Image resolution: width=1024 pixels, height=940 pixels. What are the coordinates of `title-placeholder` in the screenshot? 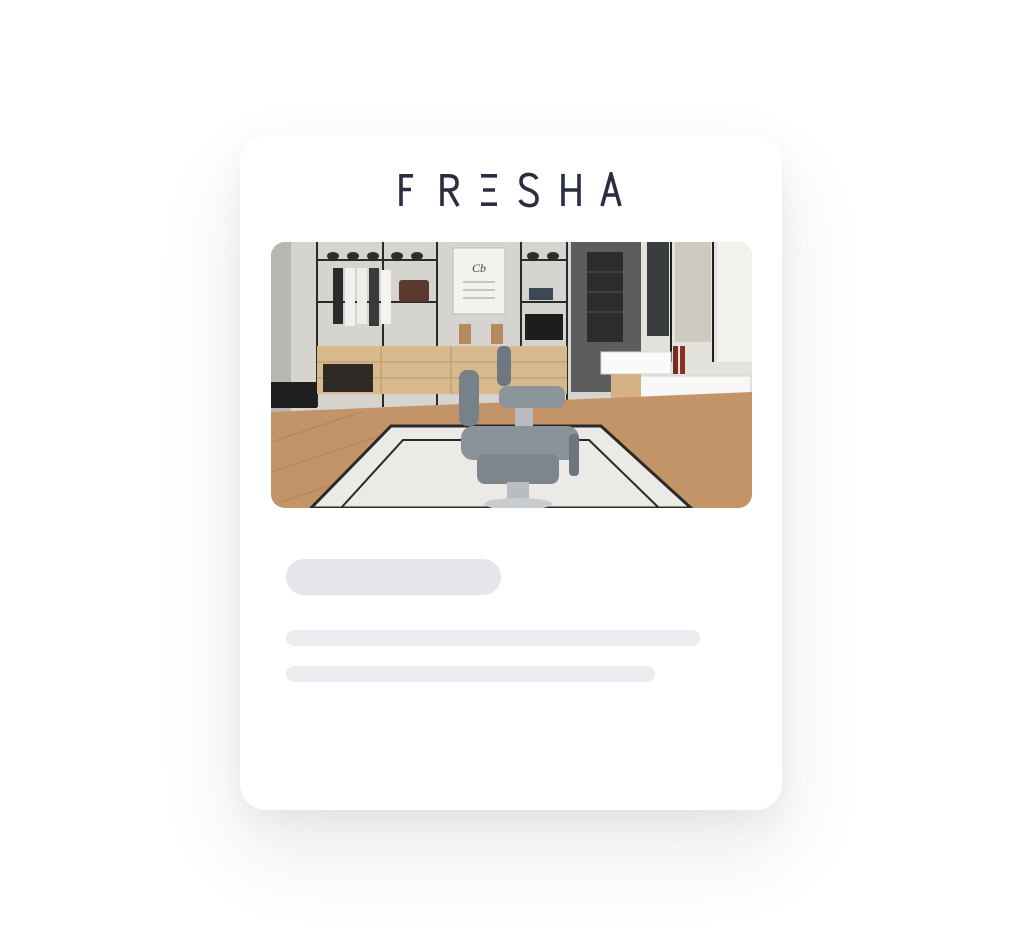 It's located at (393, 577).